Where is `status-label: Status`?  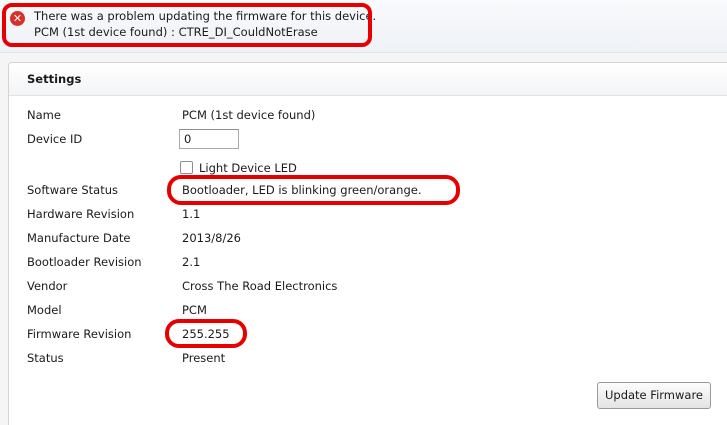 status-label: Status is located at coordinates (45, 358).